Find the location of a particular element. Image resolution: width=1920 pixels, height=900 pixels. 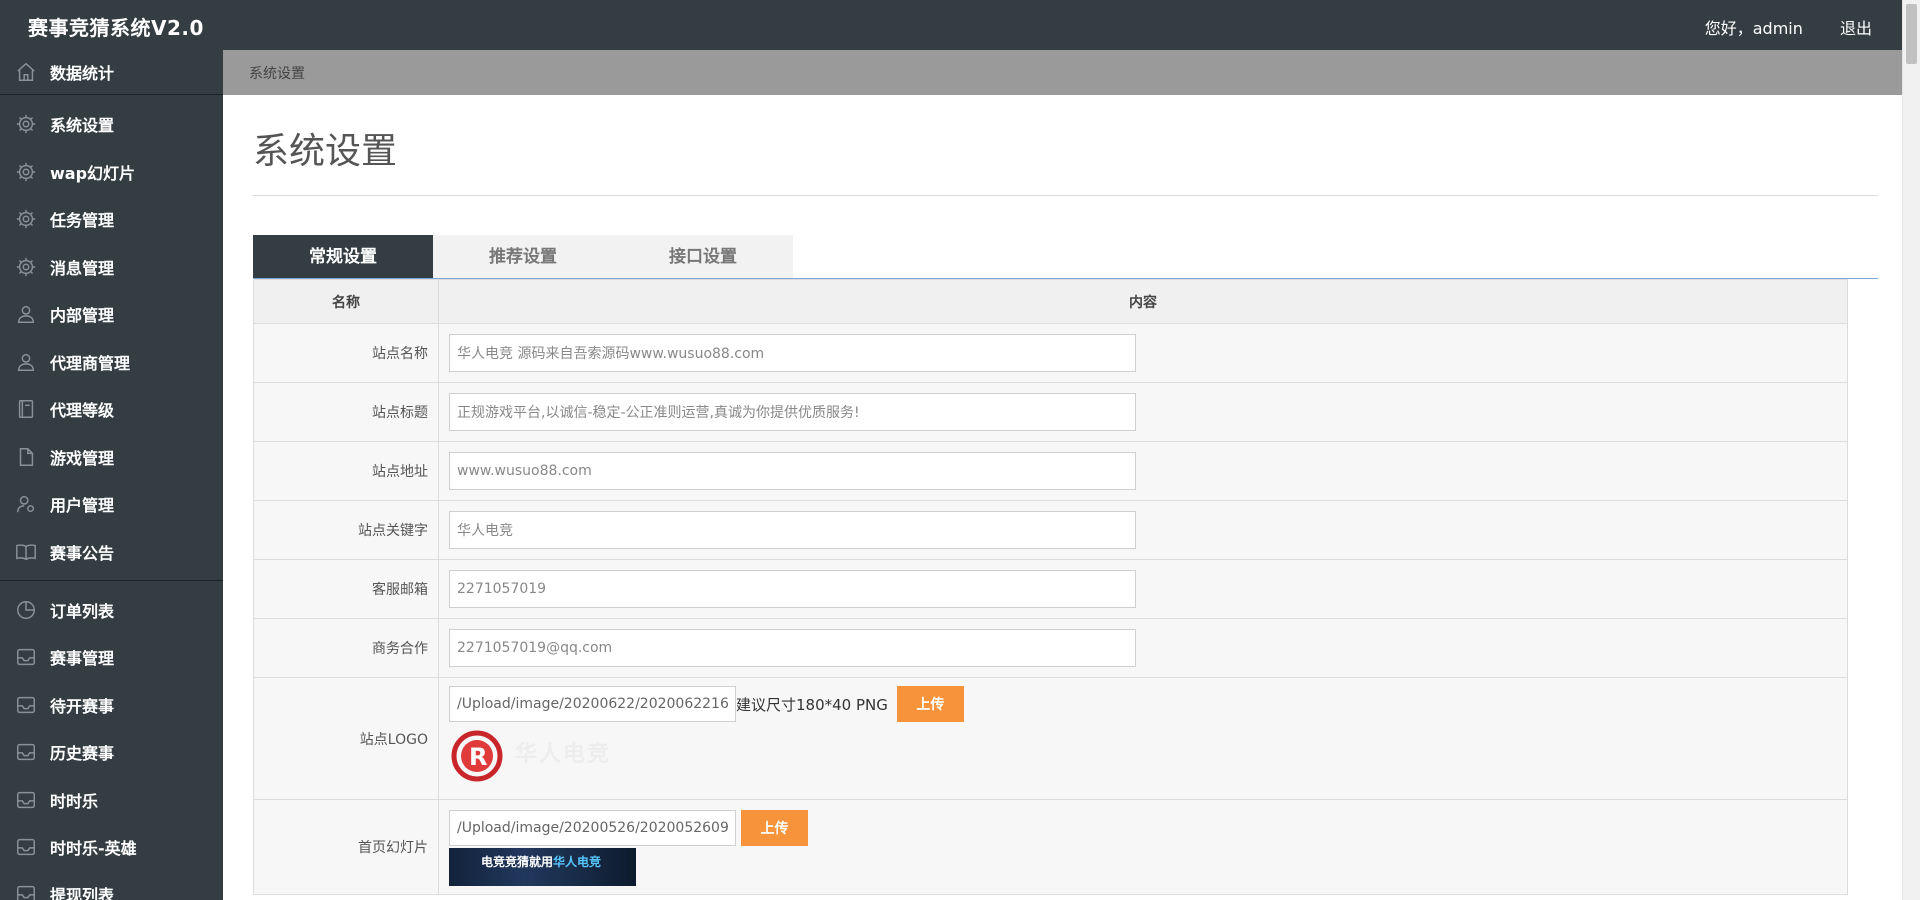

user-area: 您好，admin 退出 is located at coordinates (1772, 27).